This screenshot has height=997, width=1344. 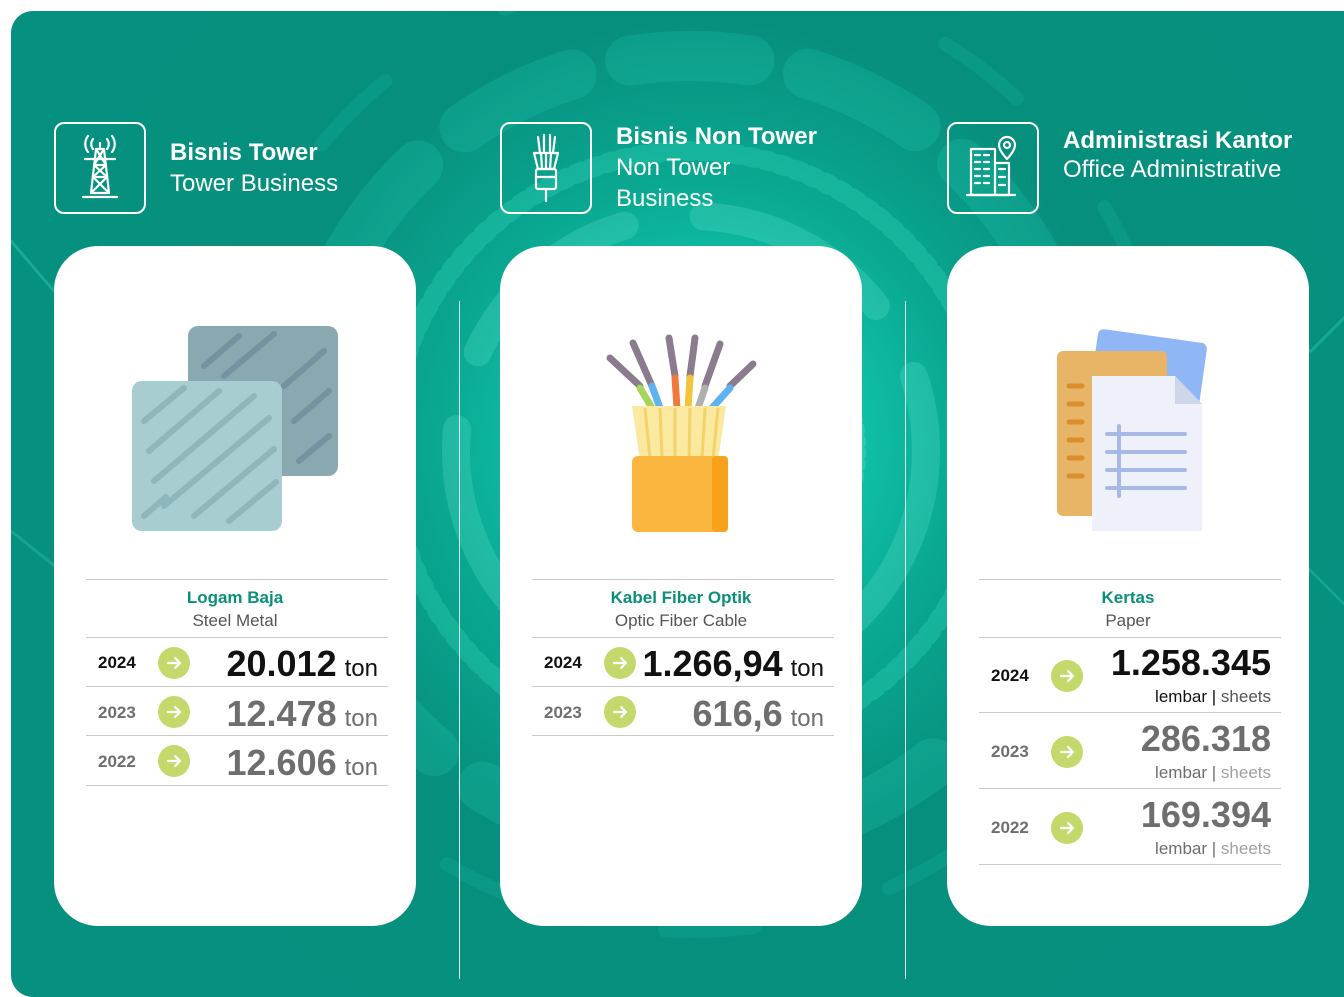 What do you see at coordinates (1178, 140) in the screenshot?
I see `section-title: Administrasi Kantor` at bounding box center [1178, 140].